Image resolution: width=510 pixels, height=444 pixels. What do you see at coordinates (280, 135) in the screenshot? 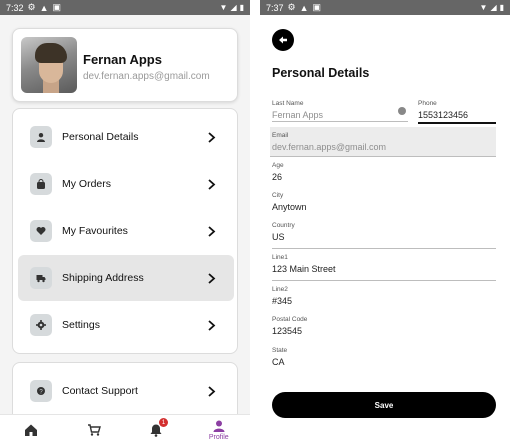
I see `field-label: Email` at bounding box center [280, 135].